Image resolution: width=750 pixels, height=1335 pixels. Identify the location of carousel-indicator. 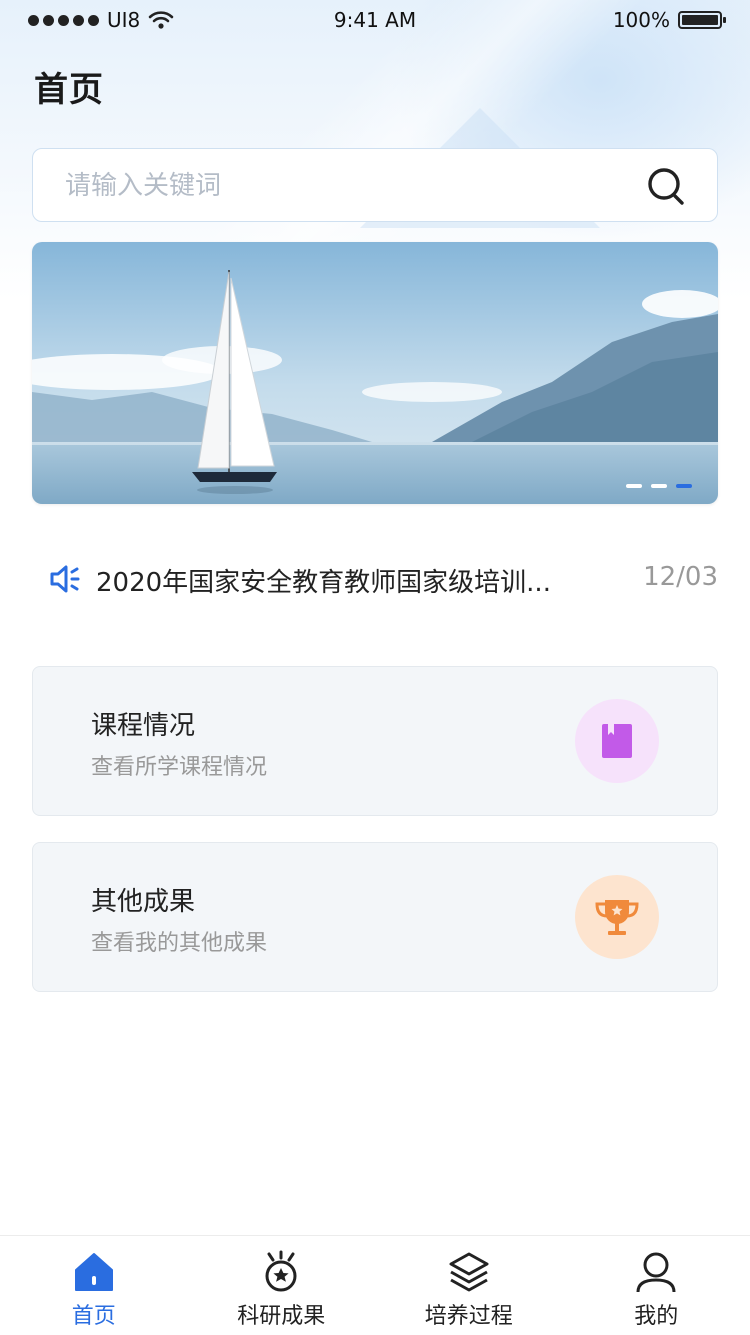
(659, 486).